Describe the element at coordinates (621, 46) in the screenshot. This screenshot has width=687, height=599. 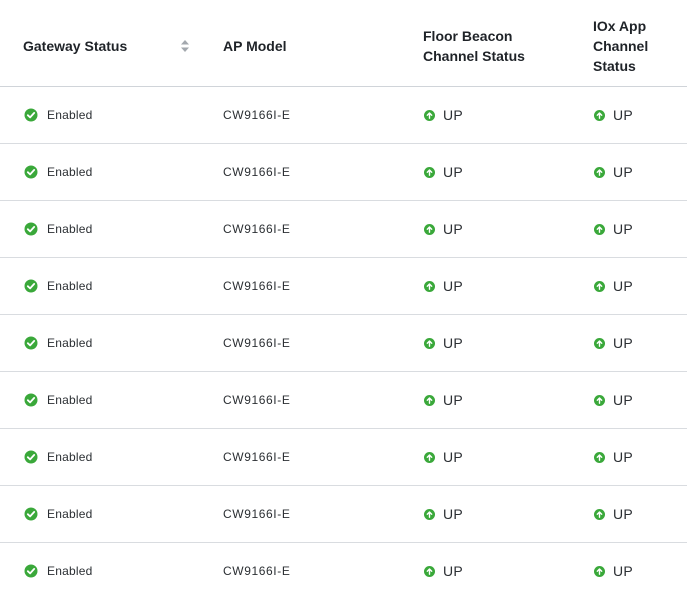
I see `column-header-iox-line2: Channel` at that location.